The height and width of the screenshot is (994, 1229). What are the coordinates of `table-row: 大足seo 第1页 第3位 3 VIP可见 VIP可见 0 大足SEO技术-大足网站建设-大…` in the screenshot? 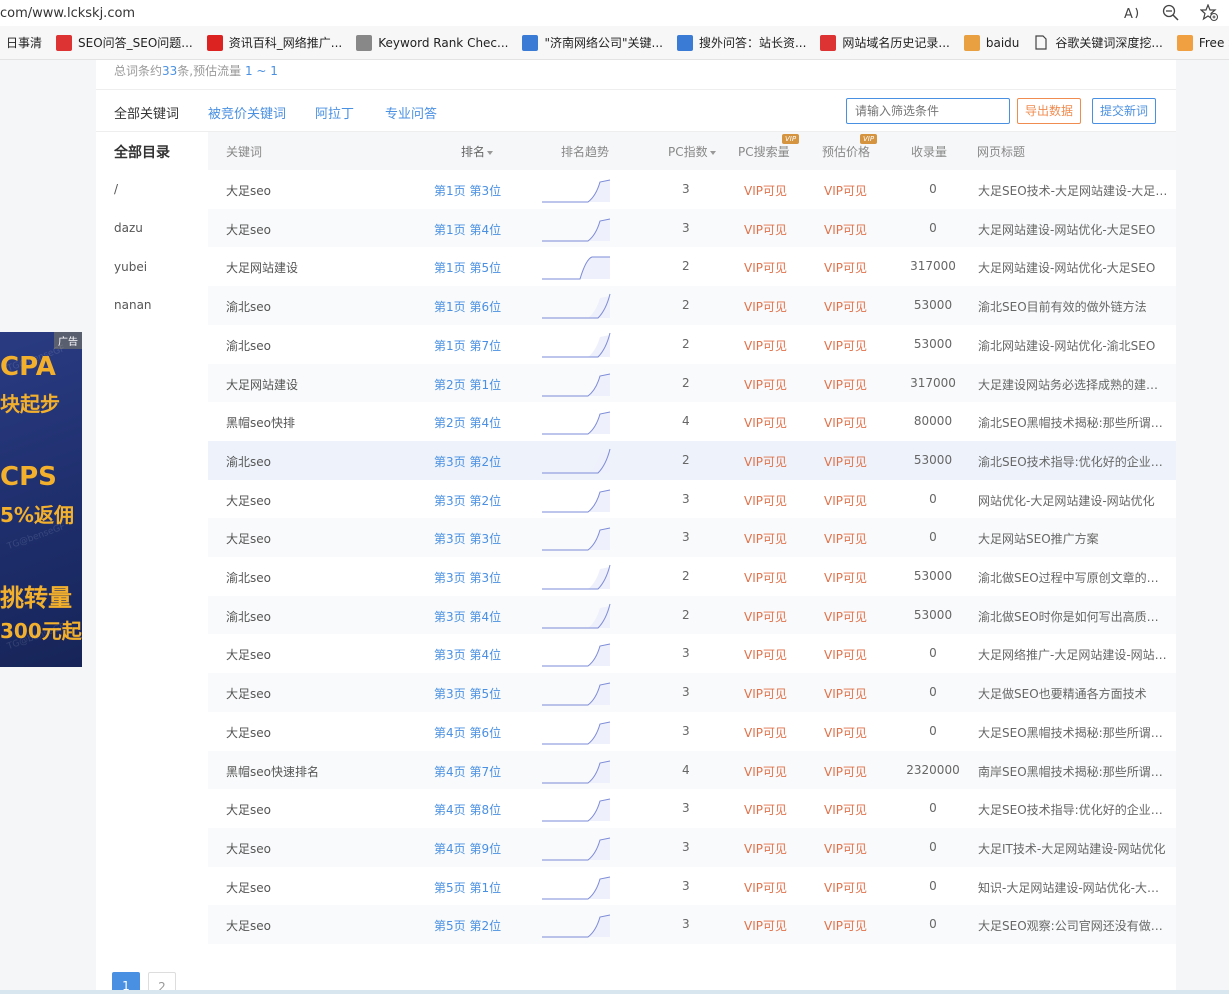 It's located at (692, 189).